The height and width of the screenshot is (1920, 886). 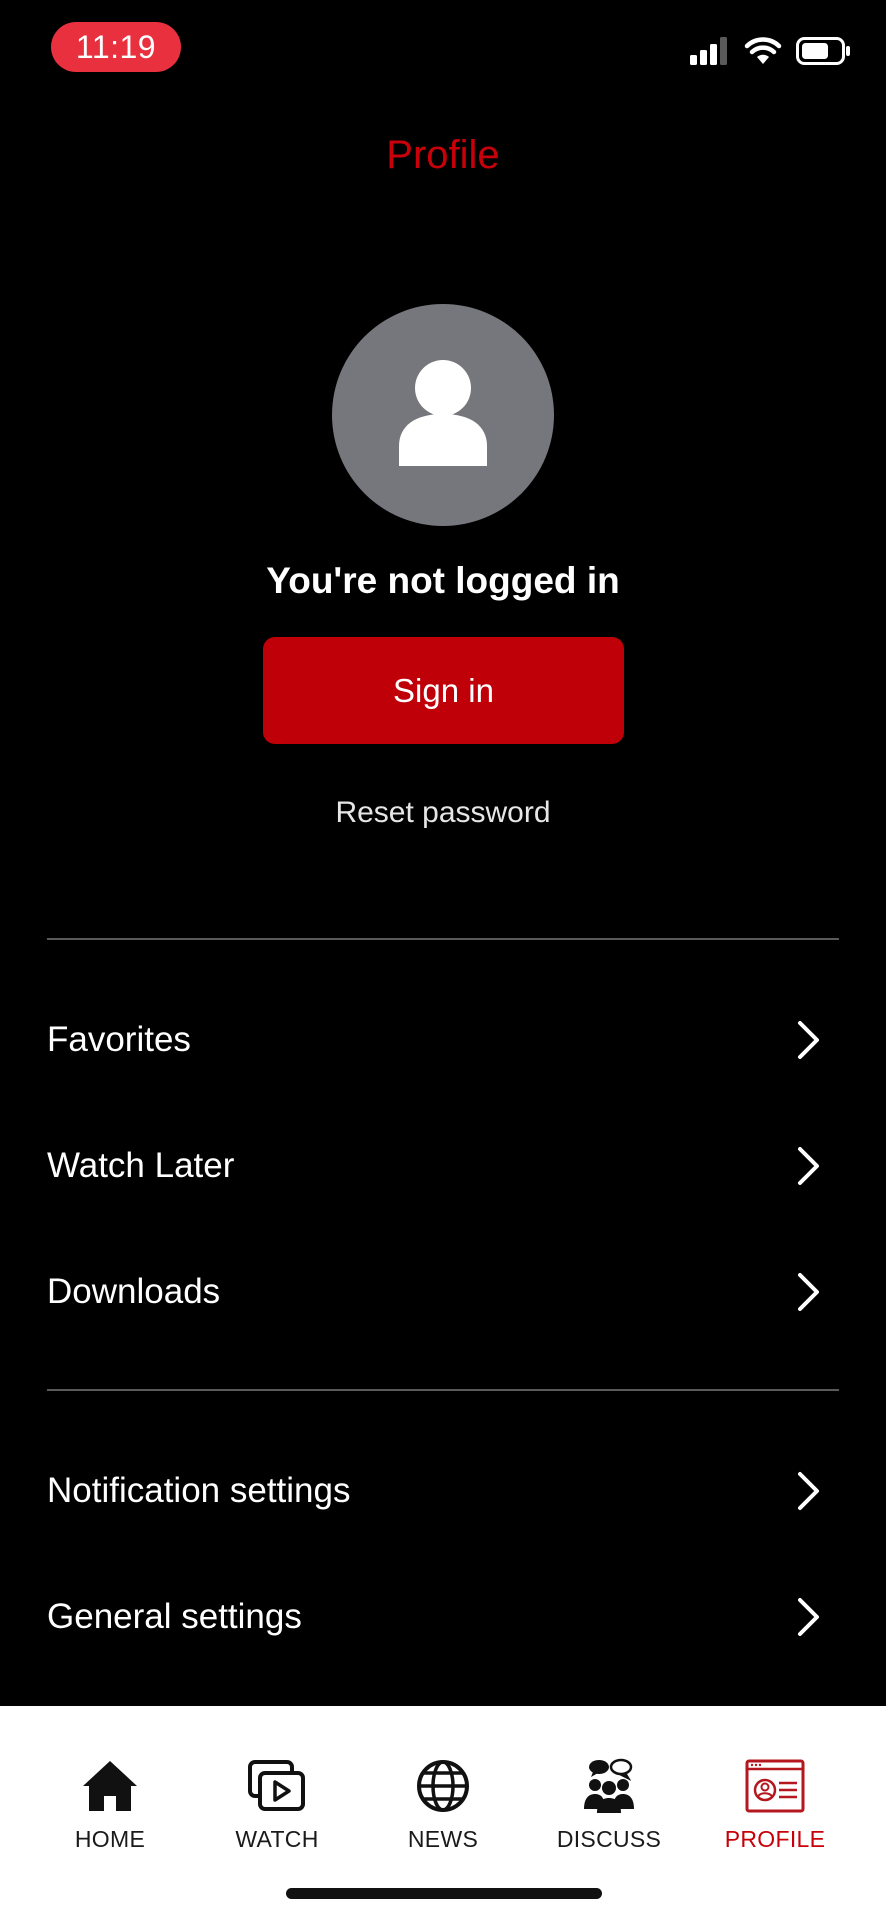 I want to click on profile-card-icon, so click(x=775, y=1786).